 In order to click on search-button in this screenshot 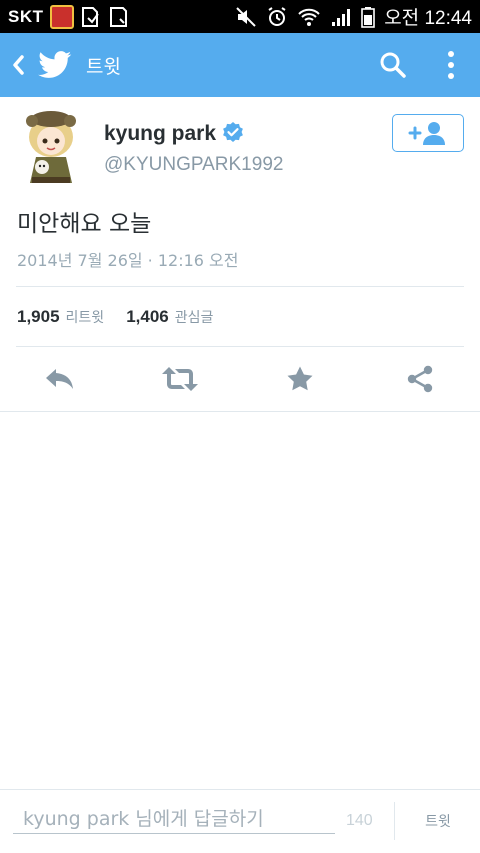, I will do `click(393, 65)`.